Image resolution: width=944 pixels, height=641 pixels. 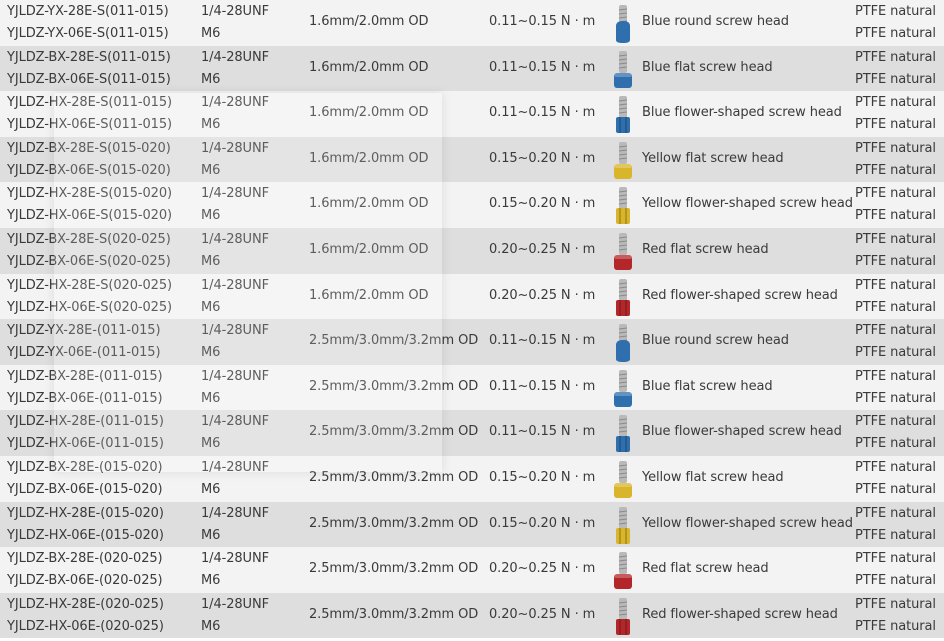 What do you see at coordinates (623, 525) in the screenshot?
I see `yellow-flower-screw-head-icon` at bounding box center [623, 525].